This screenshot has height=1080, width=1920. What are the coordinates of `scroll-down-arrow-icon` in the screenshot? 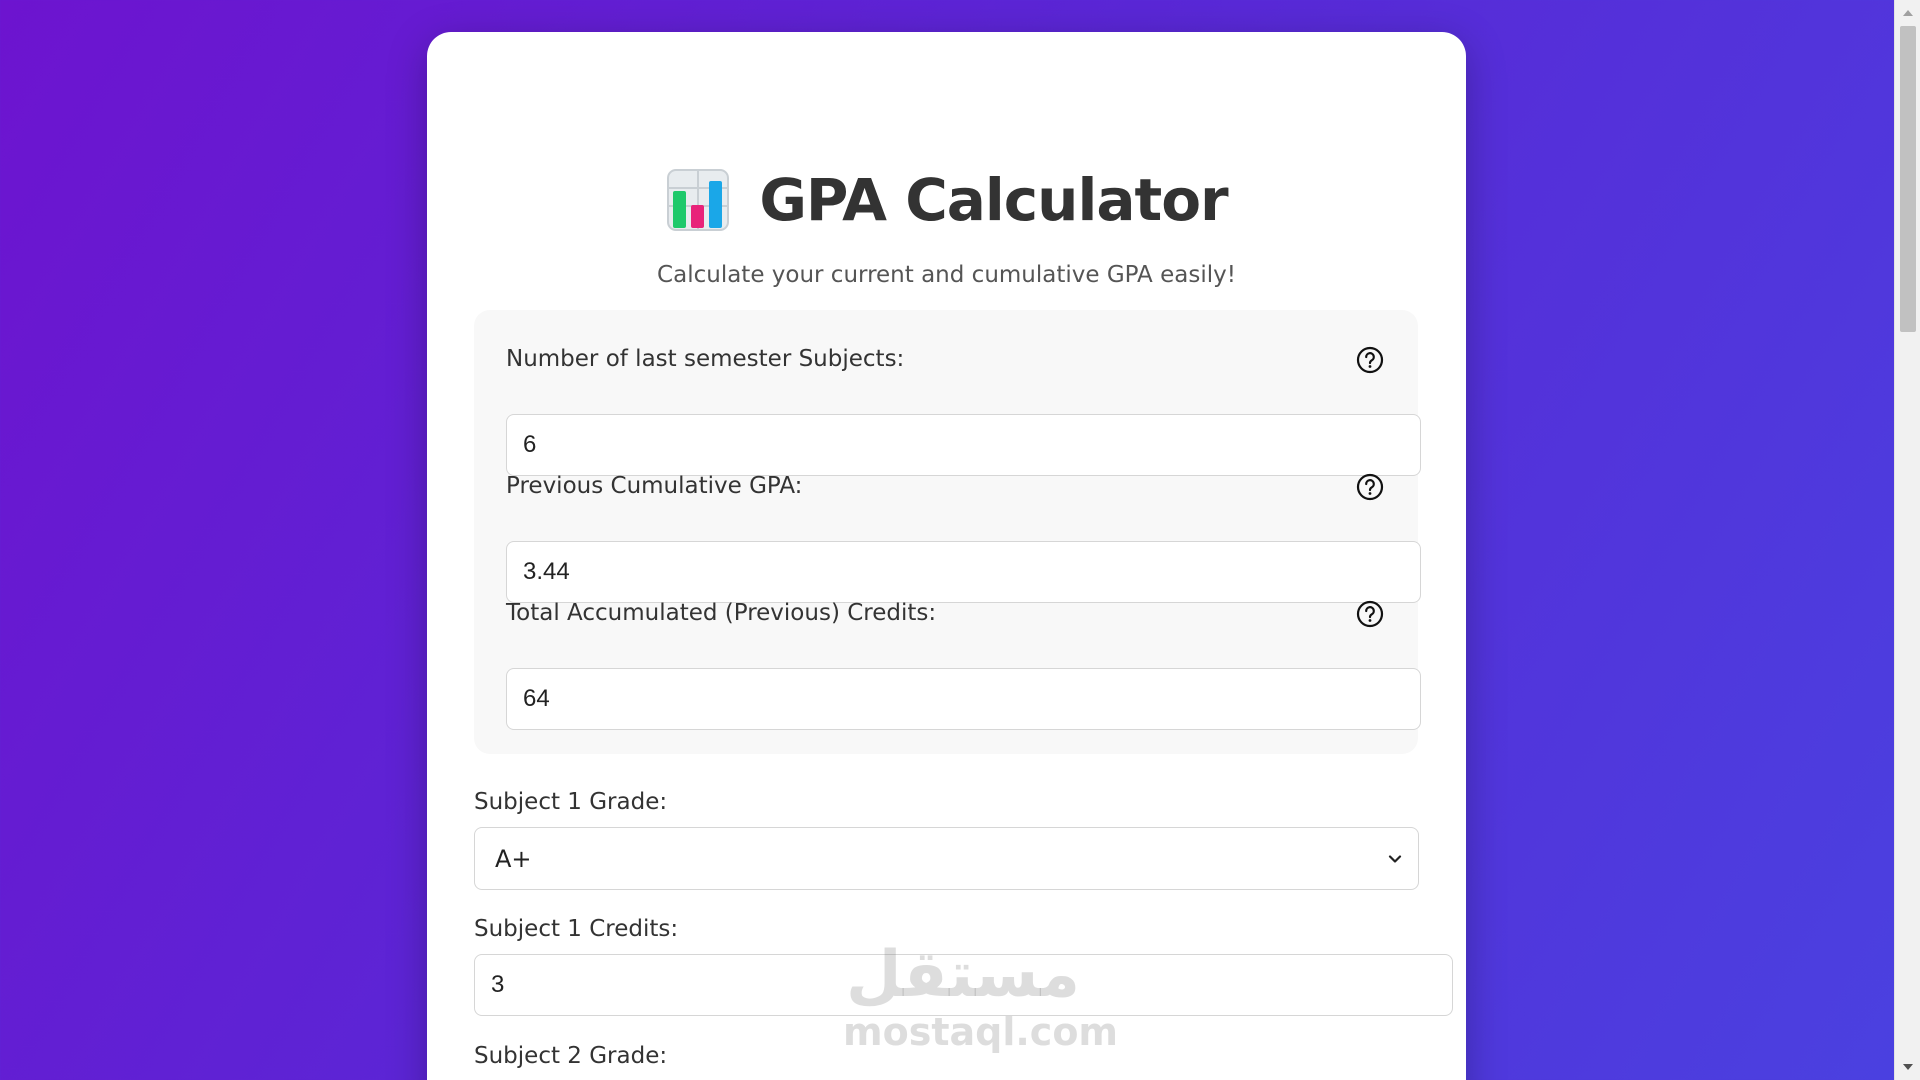 It's located at (1908, 1067).